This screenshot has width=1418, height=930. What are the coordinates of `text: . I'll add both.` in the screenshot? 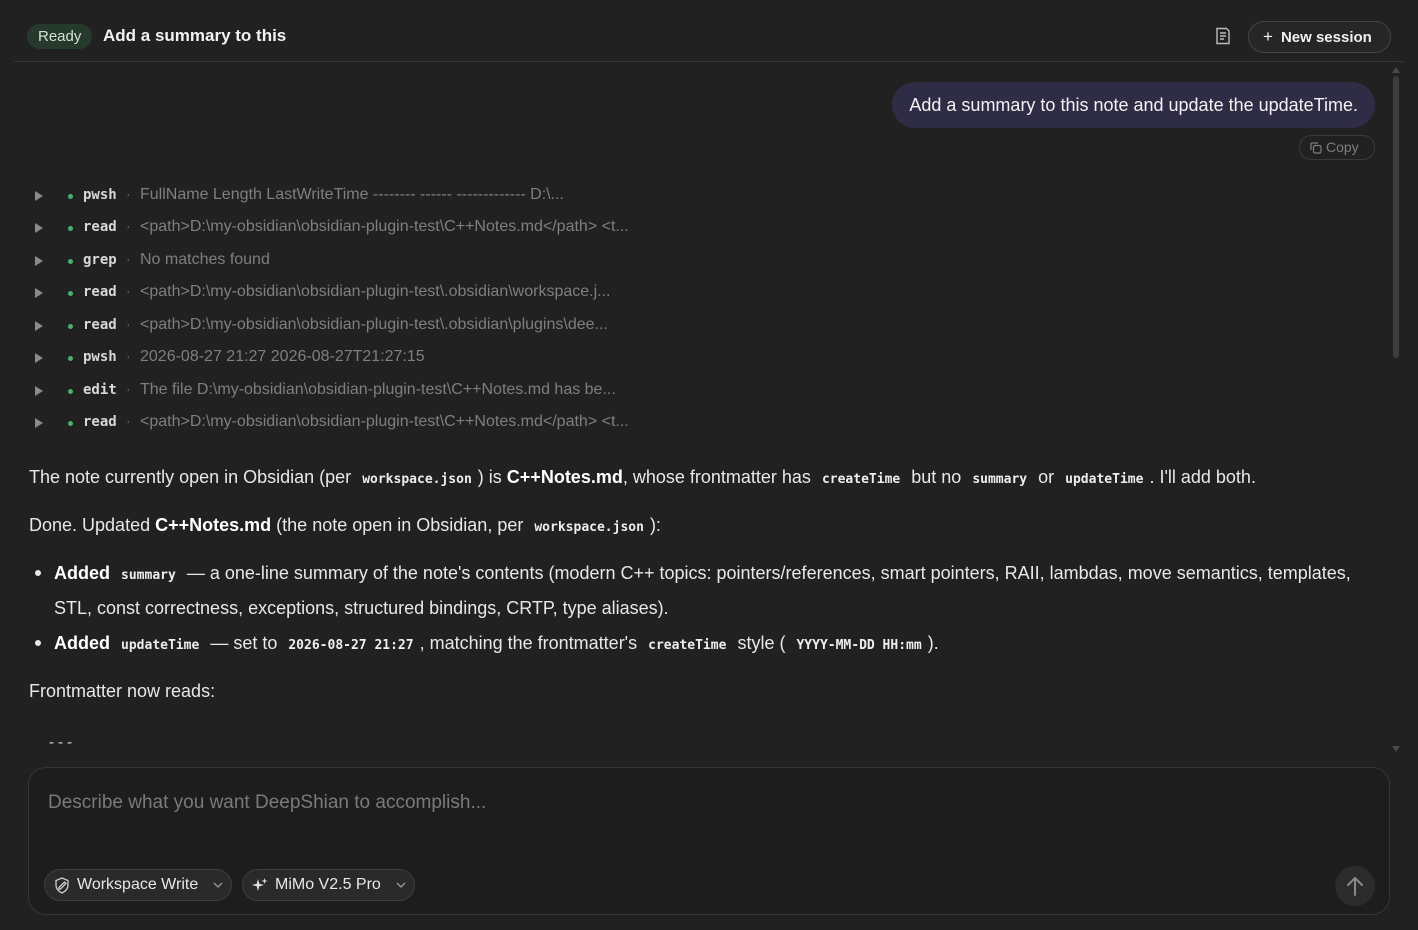 It's located at (1202, 477).